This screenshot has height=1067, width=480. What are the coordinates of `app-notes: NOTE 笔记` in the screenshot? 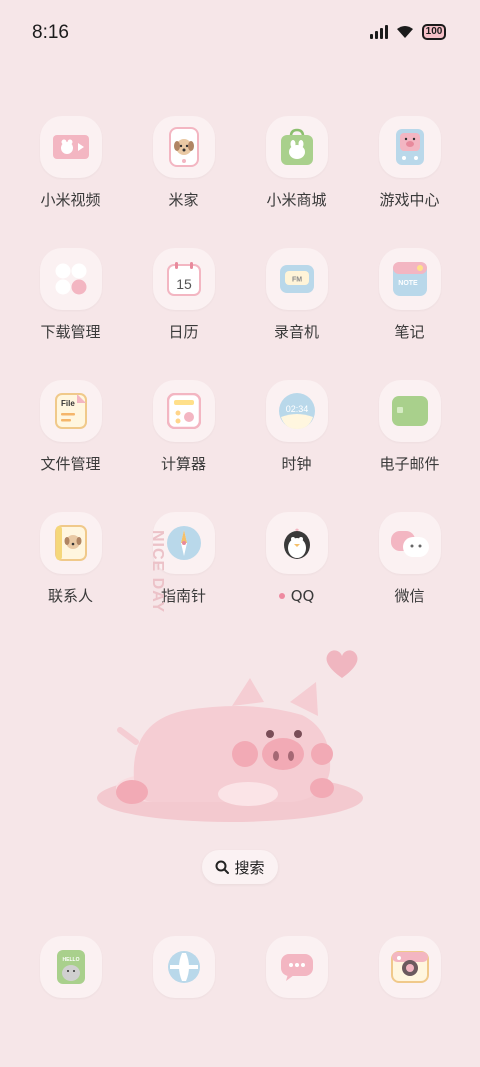 It's located at (409, 295).